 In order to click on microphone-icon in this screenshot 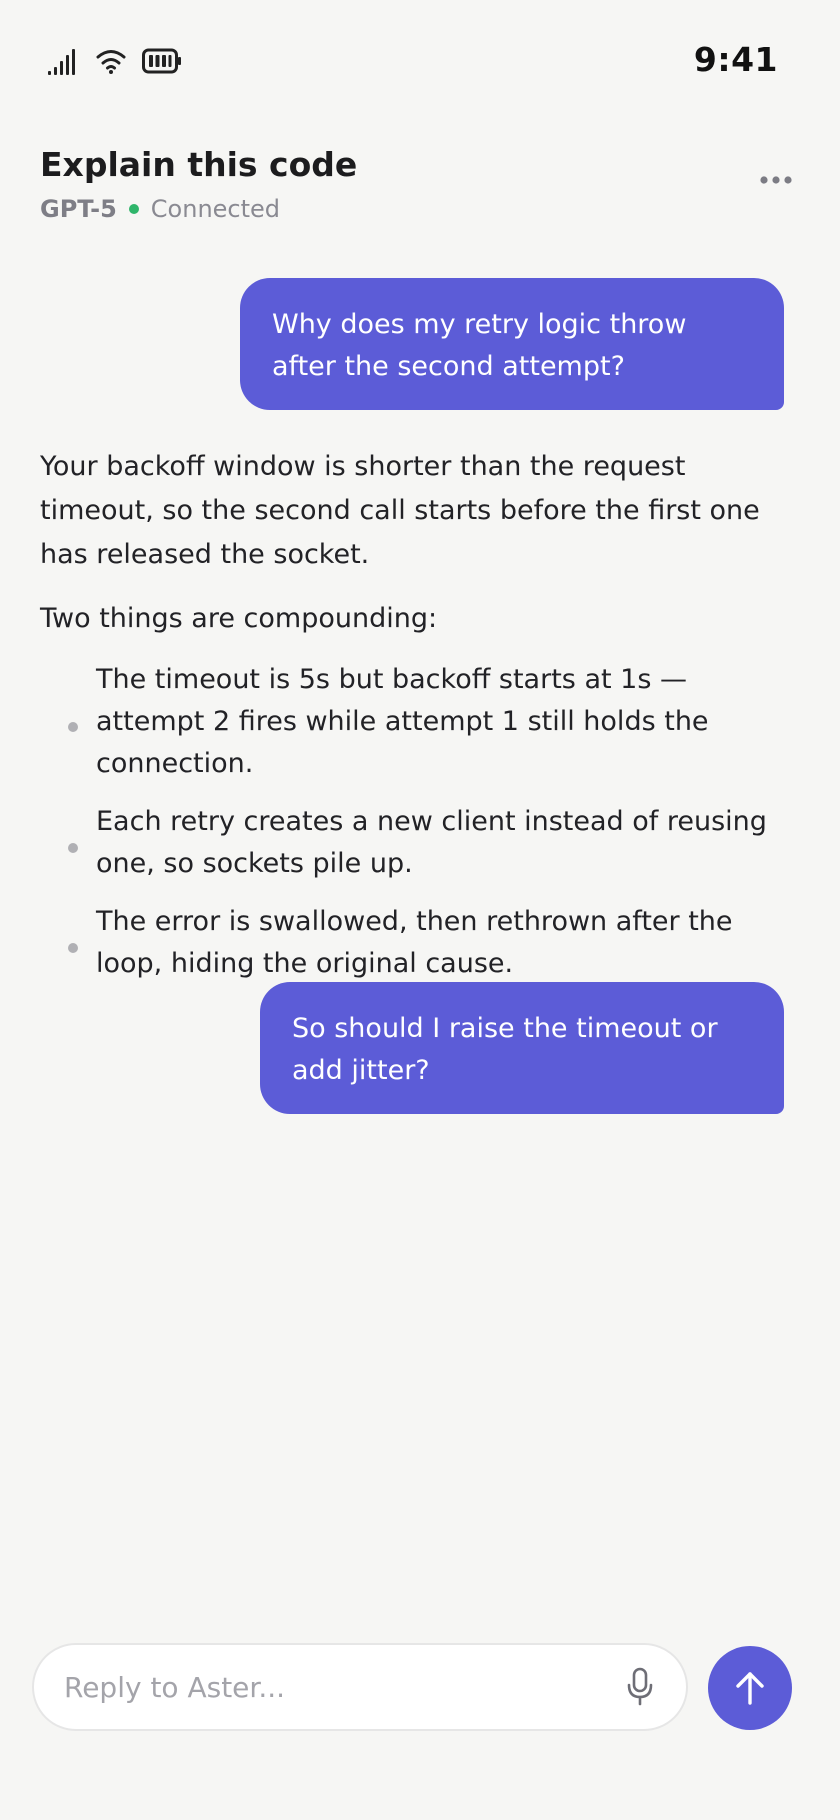, I will do `click(640, 1686)`.